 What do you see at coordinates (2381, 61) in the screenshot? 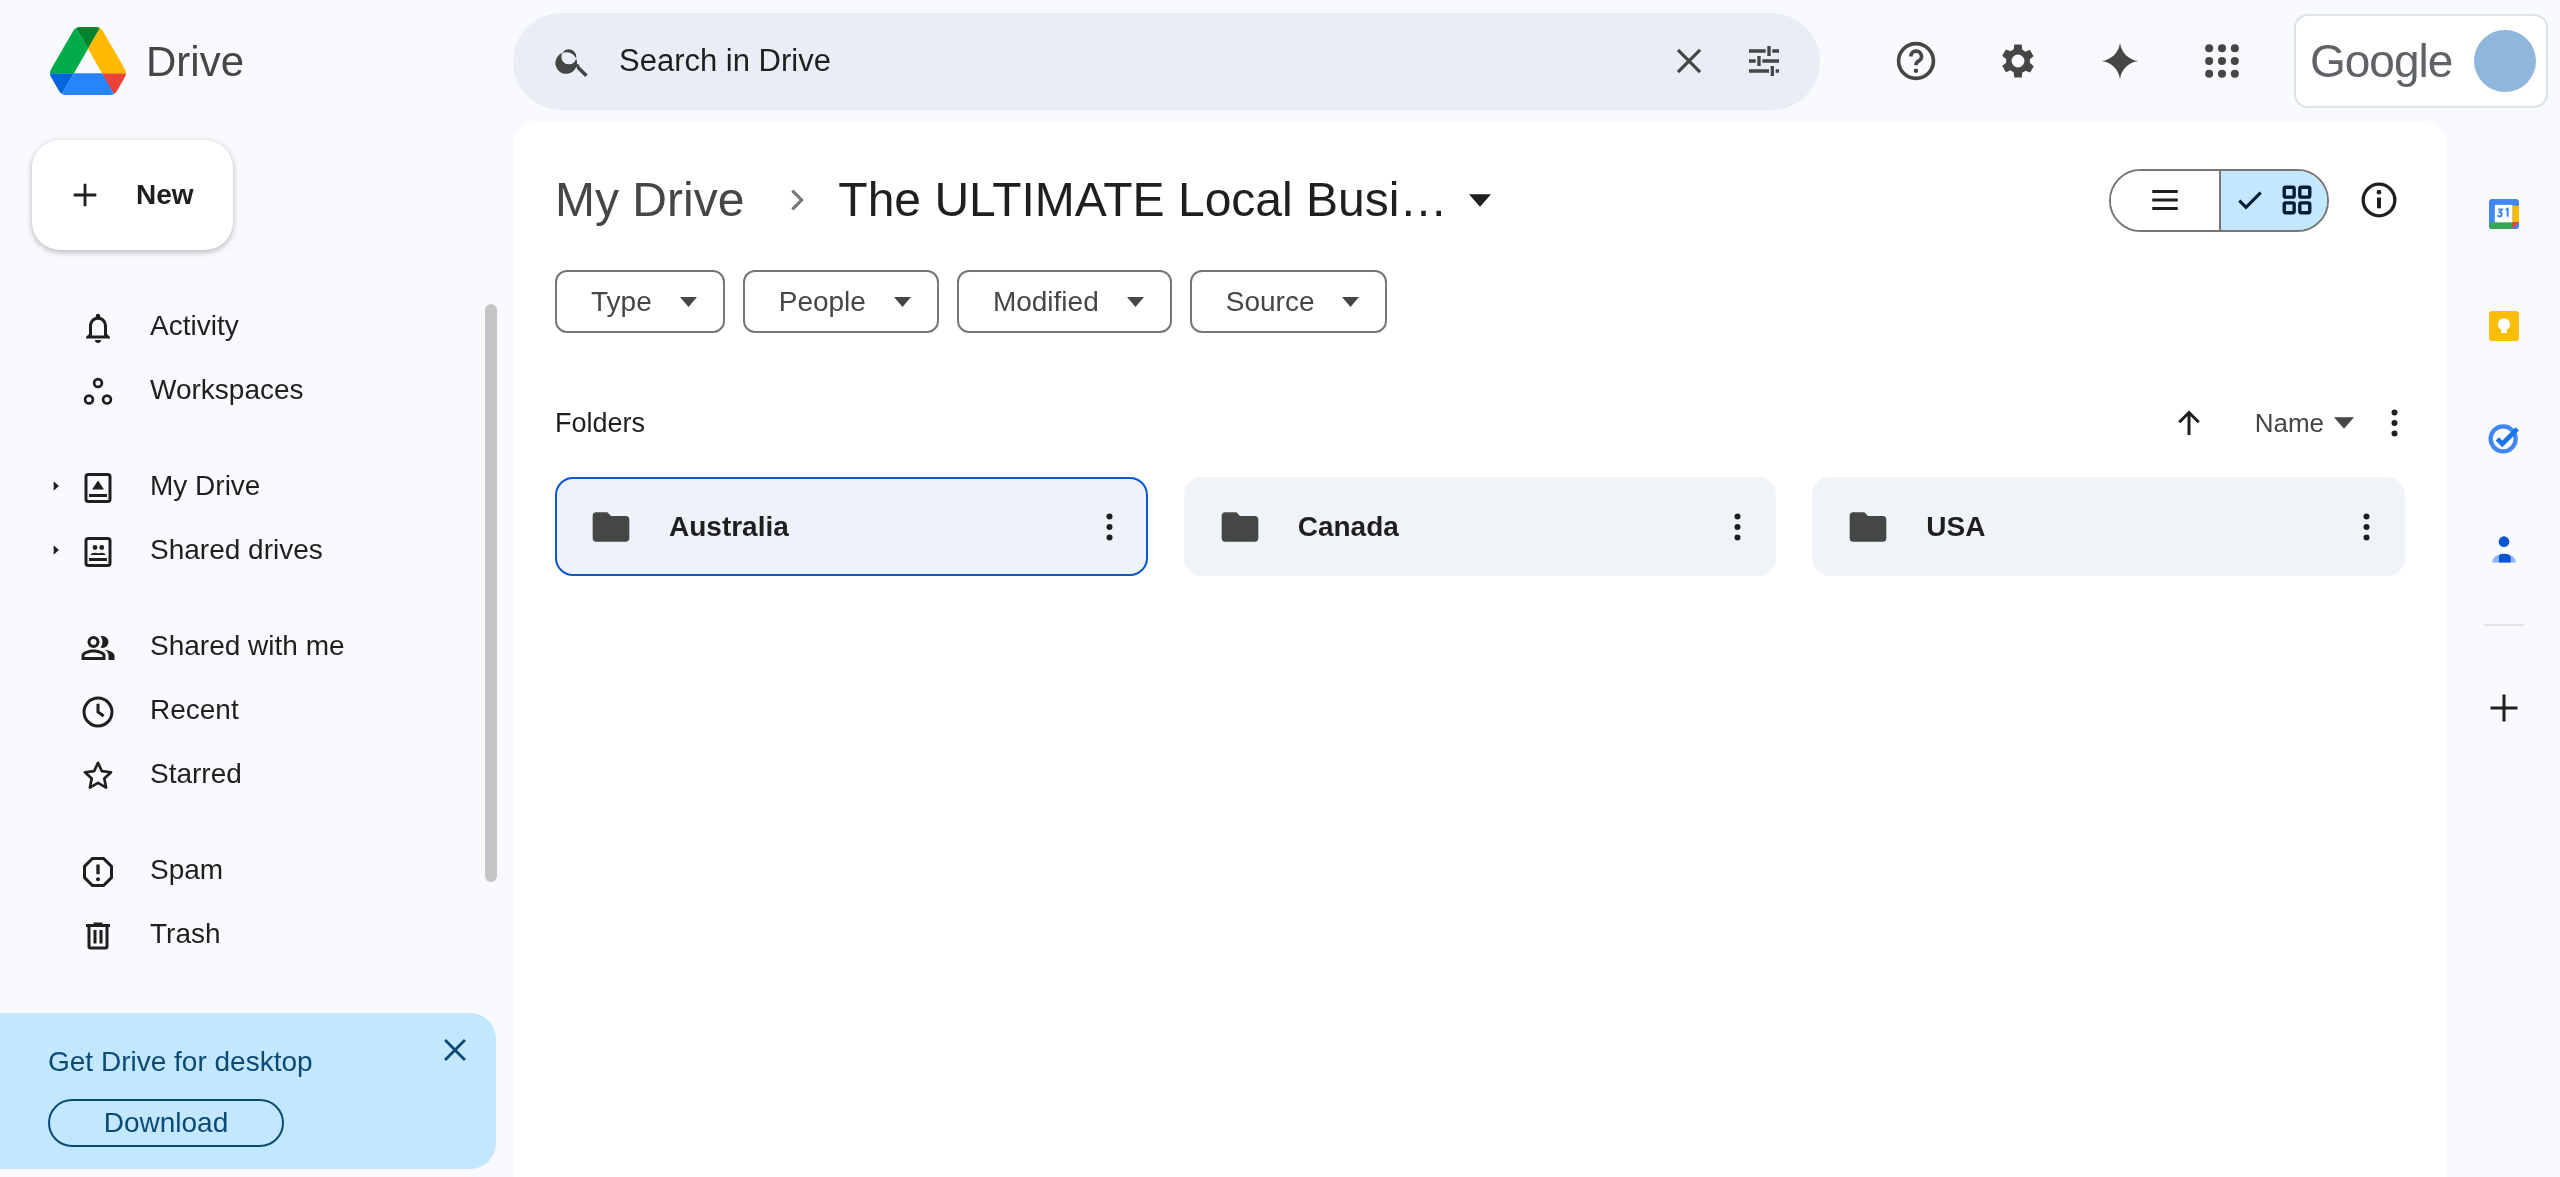
I see `brand-wordmark: Google` at bounding box center [2381, 61].